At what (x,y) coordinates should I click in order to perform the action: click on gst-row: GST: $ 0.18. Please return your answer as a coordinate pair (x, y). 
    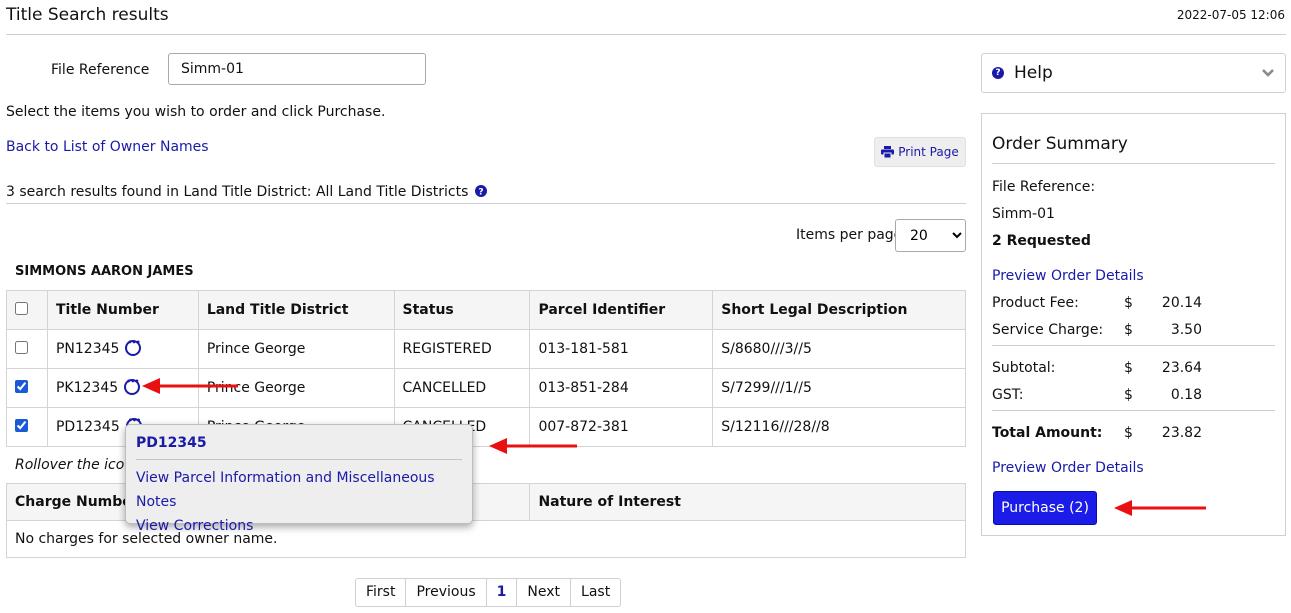
    Looking at the image, I should click on (1097, 395).